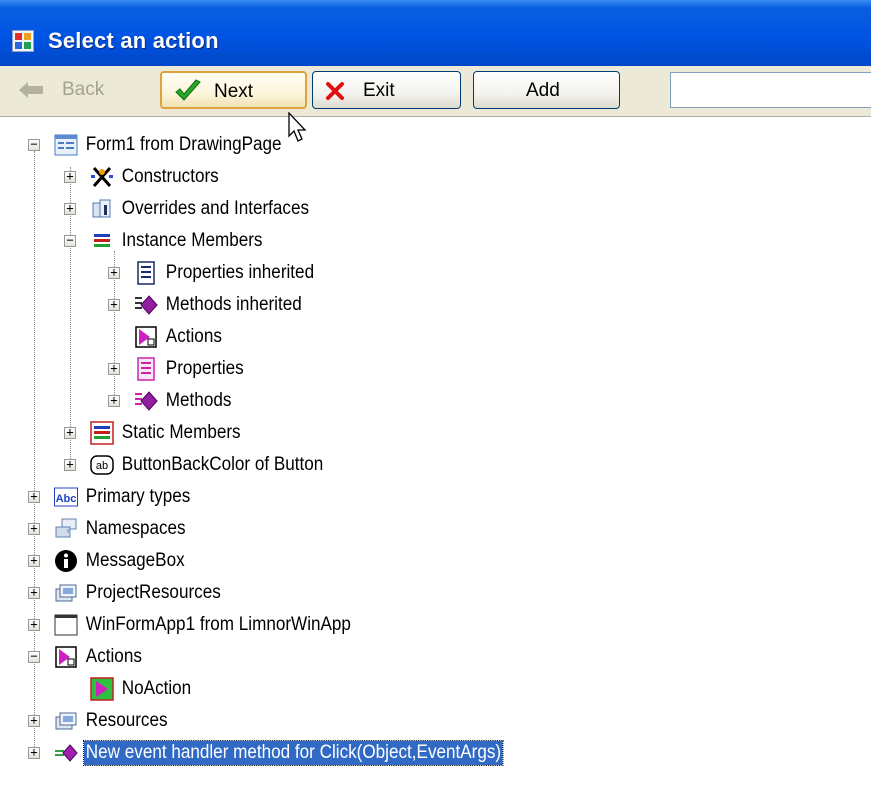 This screenshot has width=871, height=791. What do you see at coordinates (435, 33) in the screenshot?
I see `title-bar: Select an action` at bounding box center [435, 33].